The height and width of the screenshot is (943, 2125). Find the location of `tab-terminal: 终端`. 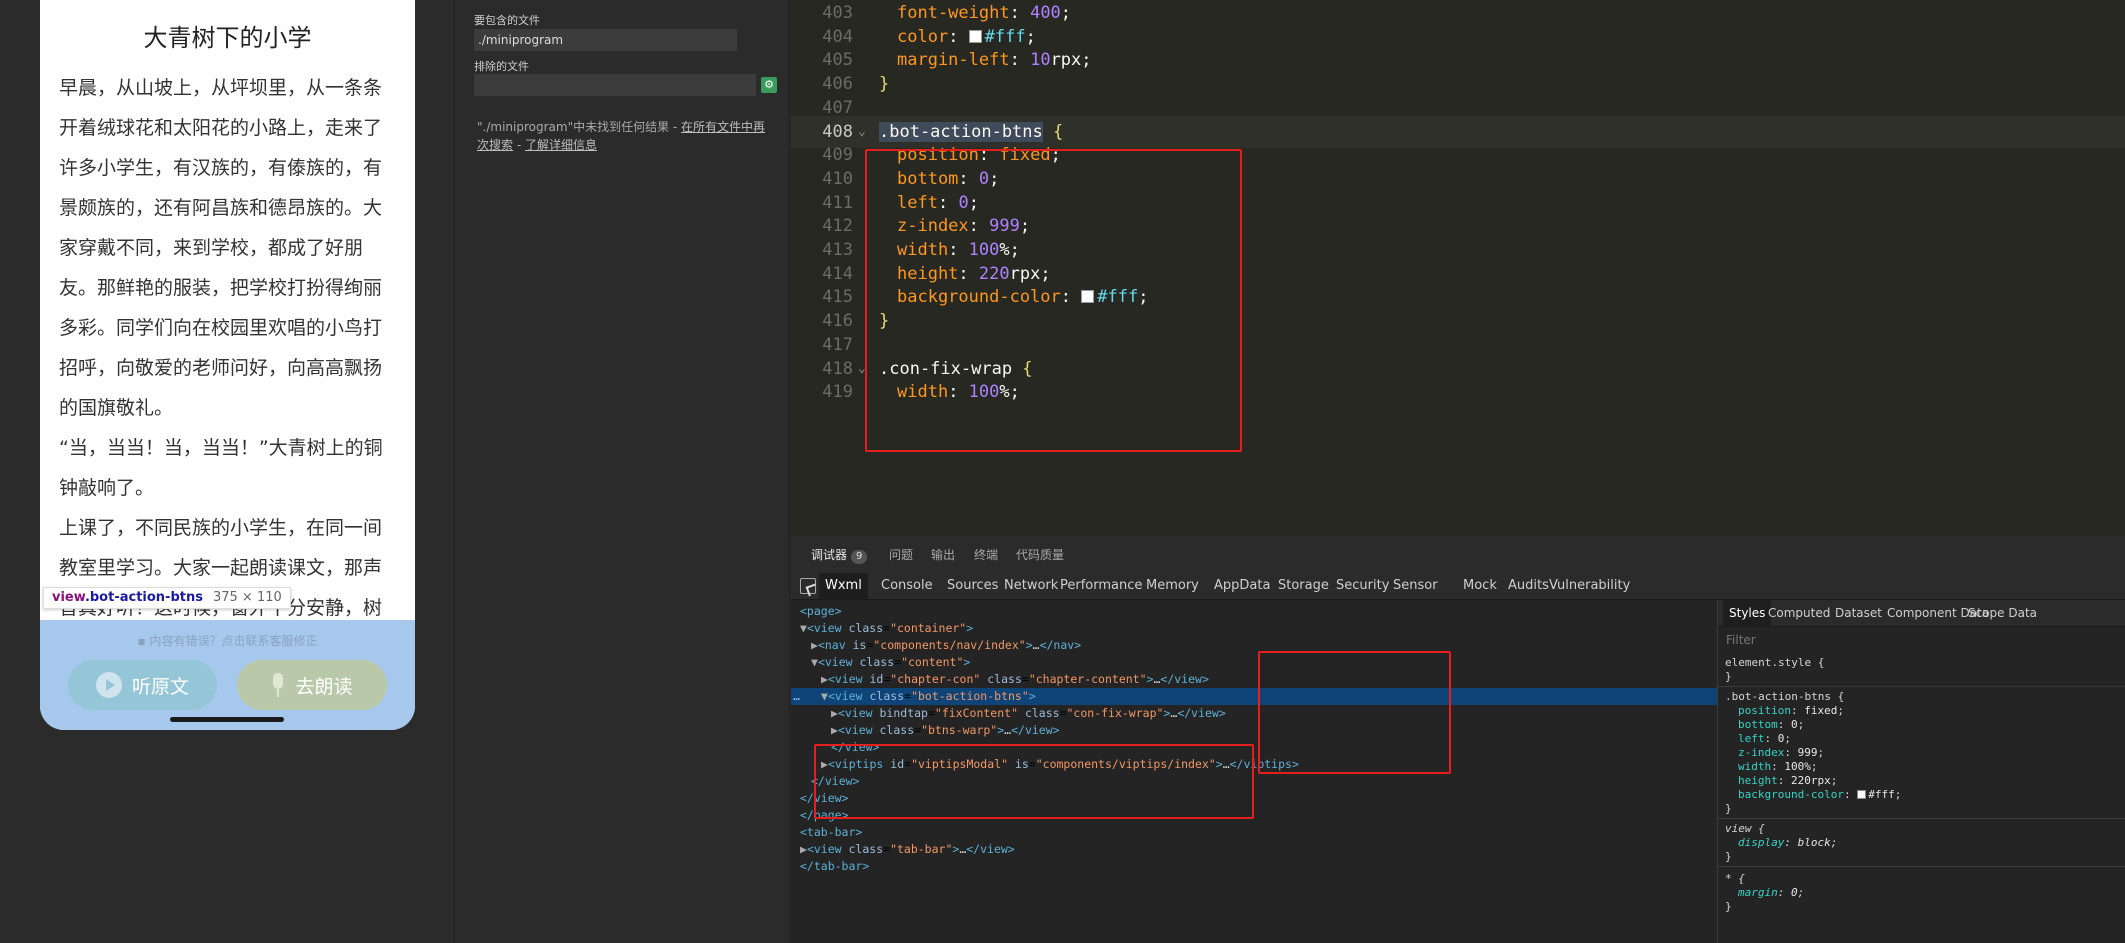

tab-terminal: 终端 is located at coordinates (986, 554).